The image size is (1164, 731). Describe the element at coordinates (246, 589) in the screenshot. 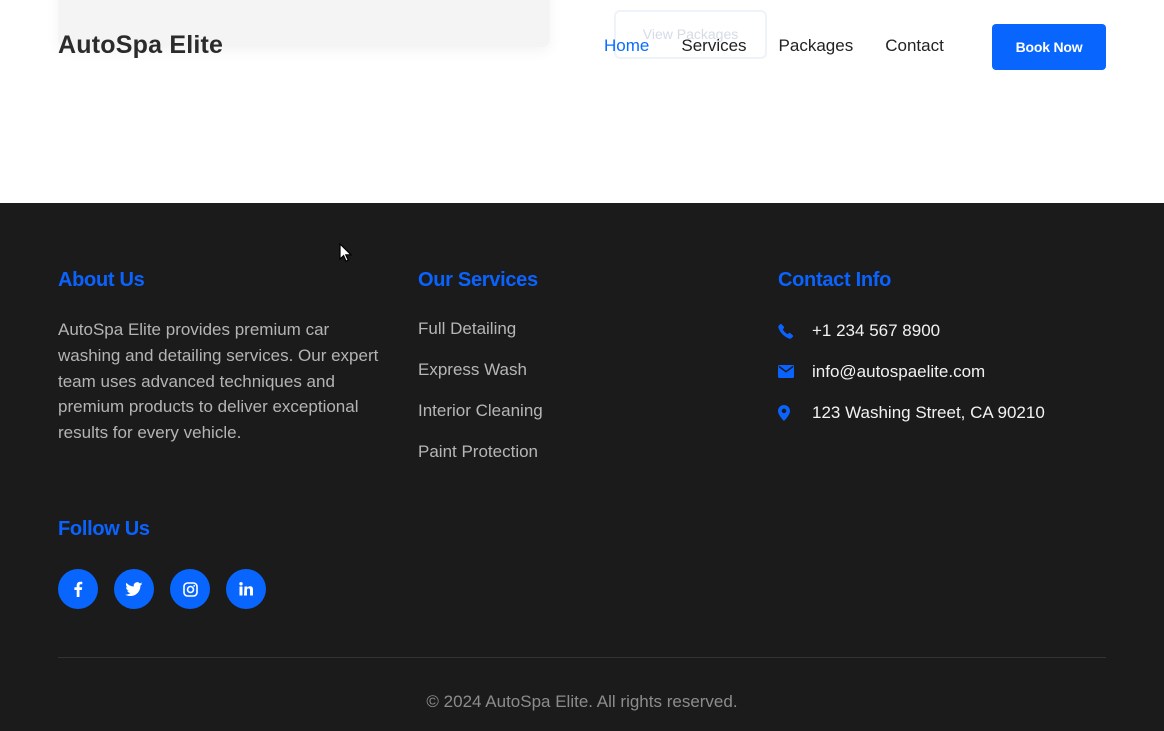

I see `linkedin-icon` at that location.